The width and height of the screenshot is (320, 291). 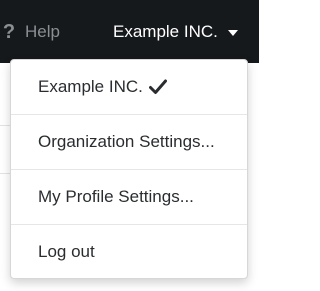 What do you see at coordinates (232, 32) in the screenshot?
I see `caret-down-icon` at bounding box center [232, 32].